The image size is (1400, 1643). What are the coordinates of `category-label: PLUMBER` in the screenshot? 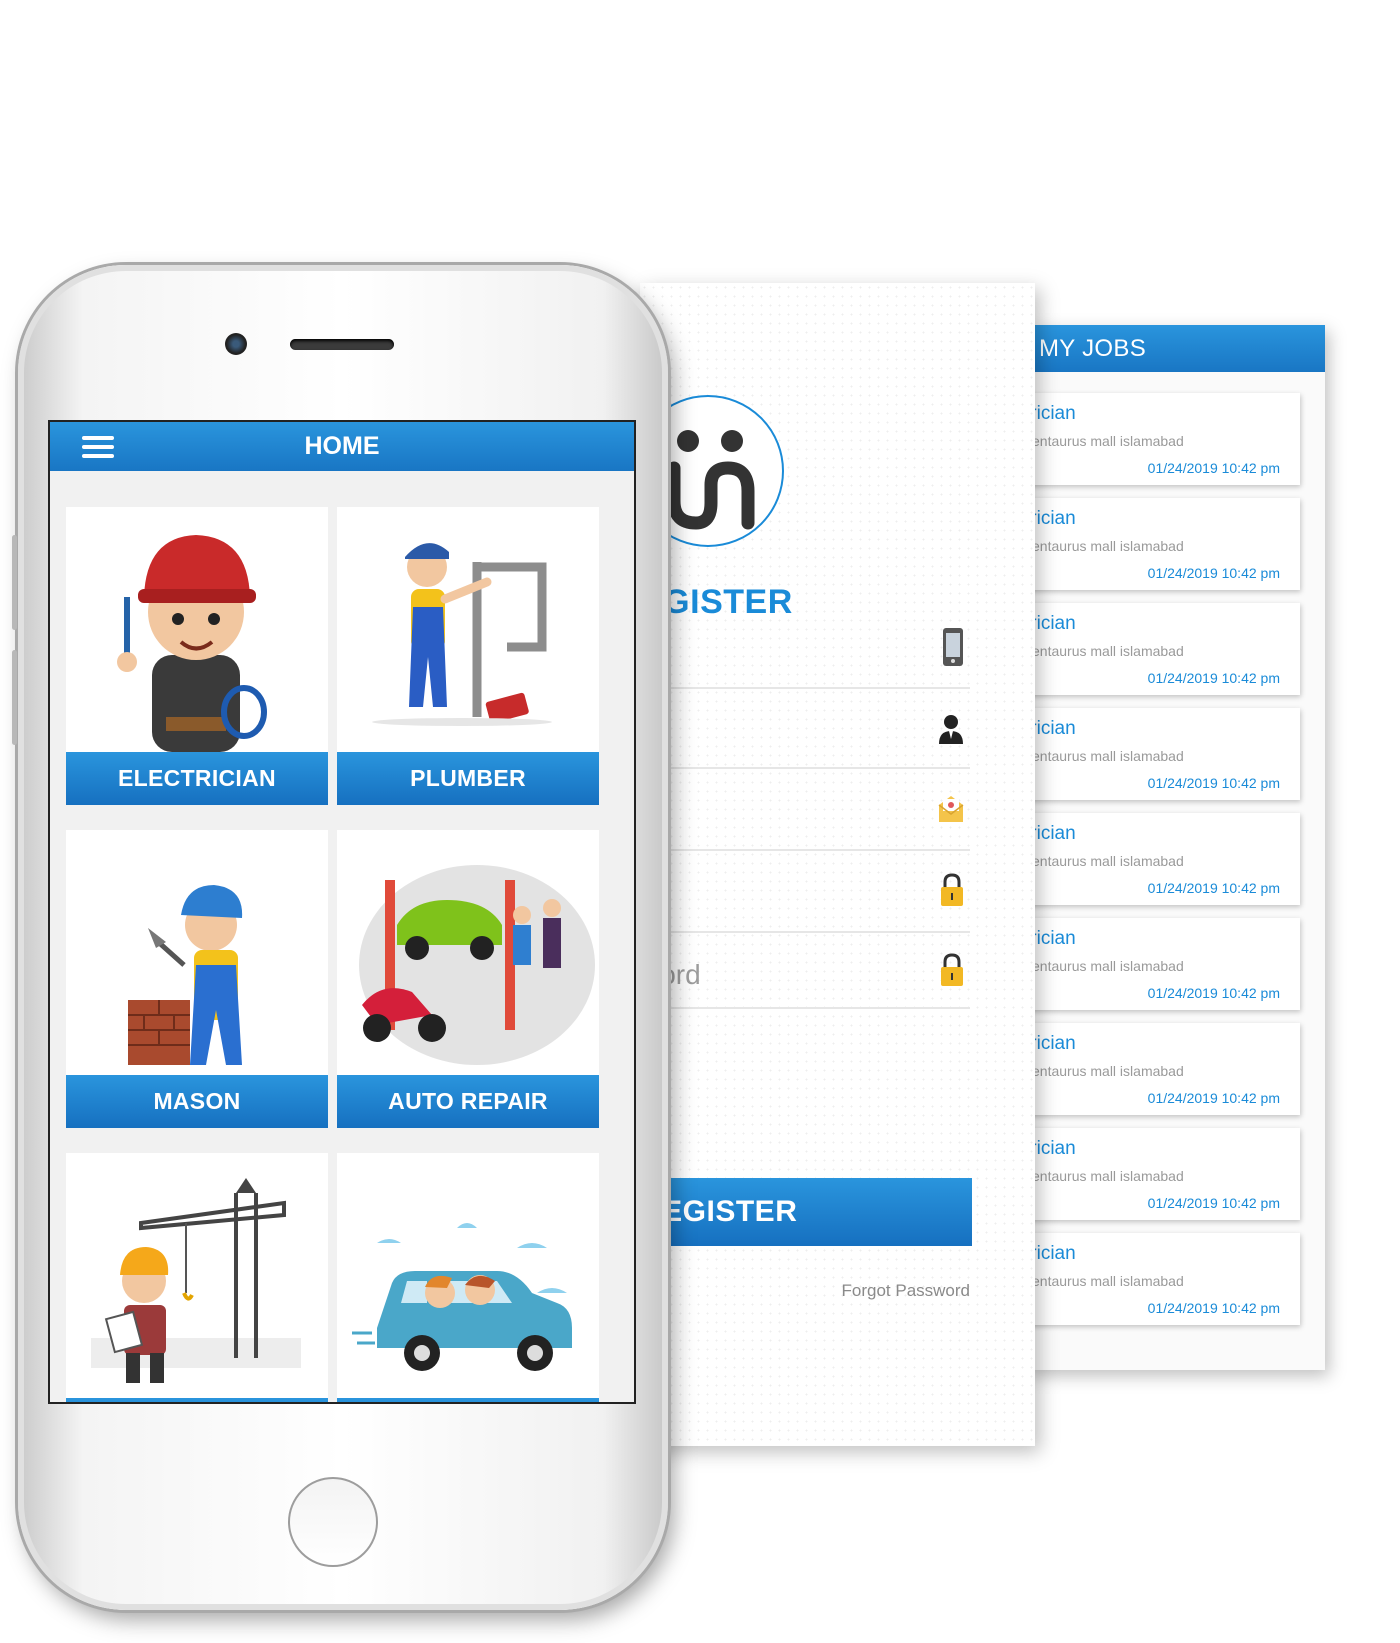 It's located at (468, 778).